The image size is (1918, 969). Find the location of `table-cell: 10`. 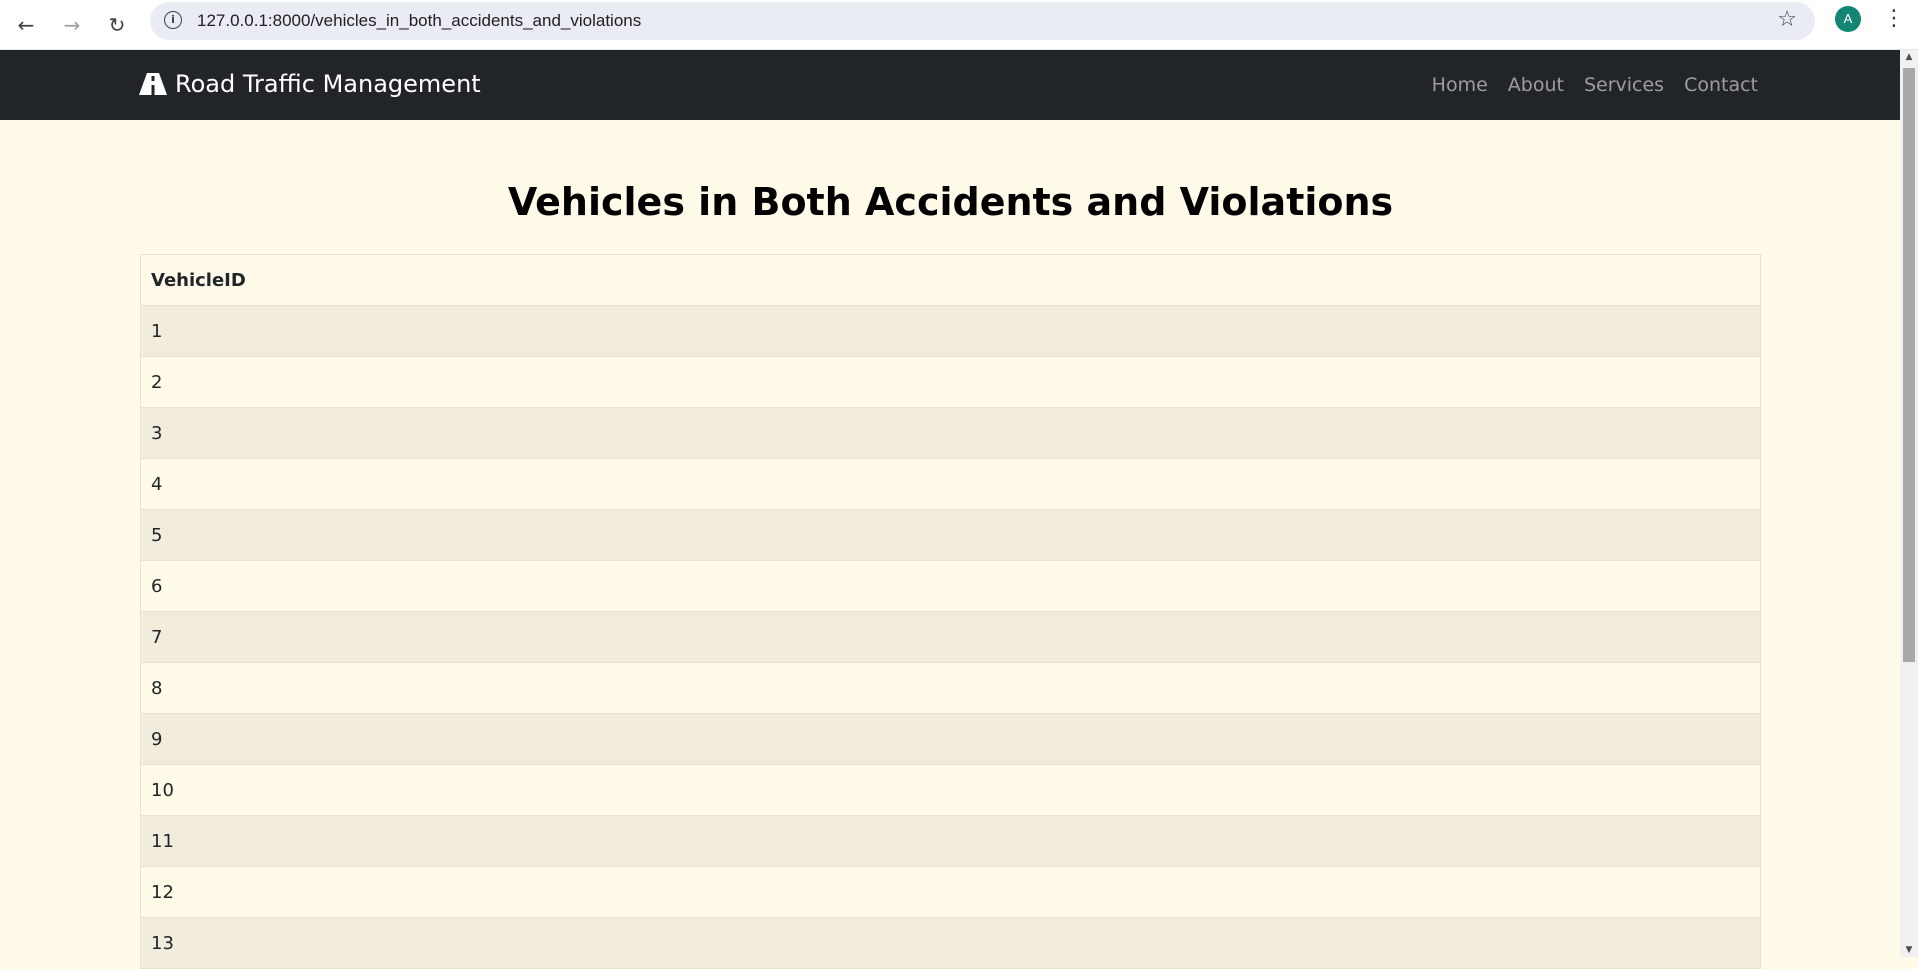

table-cell: 10 is located at coordinates (950, 790).